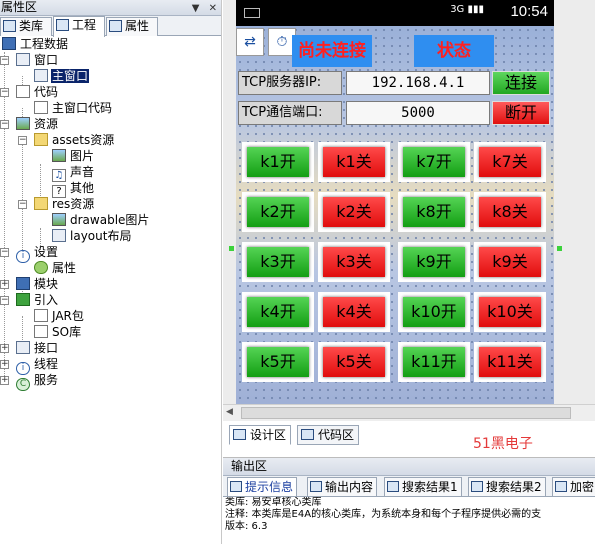 This screenshot has height=544, width=595. What do you see at coordinates (37, 300) in the screenshot?
I see `tree-item-imports: 引入` at bounding box center [37, 300].